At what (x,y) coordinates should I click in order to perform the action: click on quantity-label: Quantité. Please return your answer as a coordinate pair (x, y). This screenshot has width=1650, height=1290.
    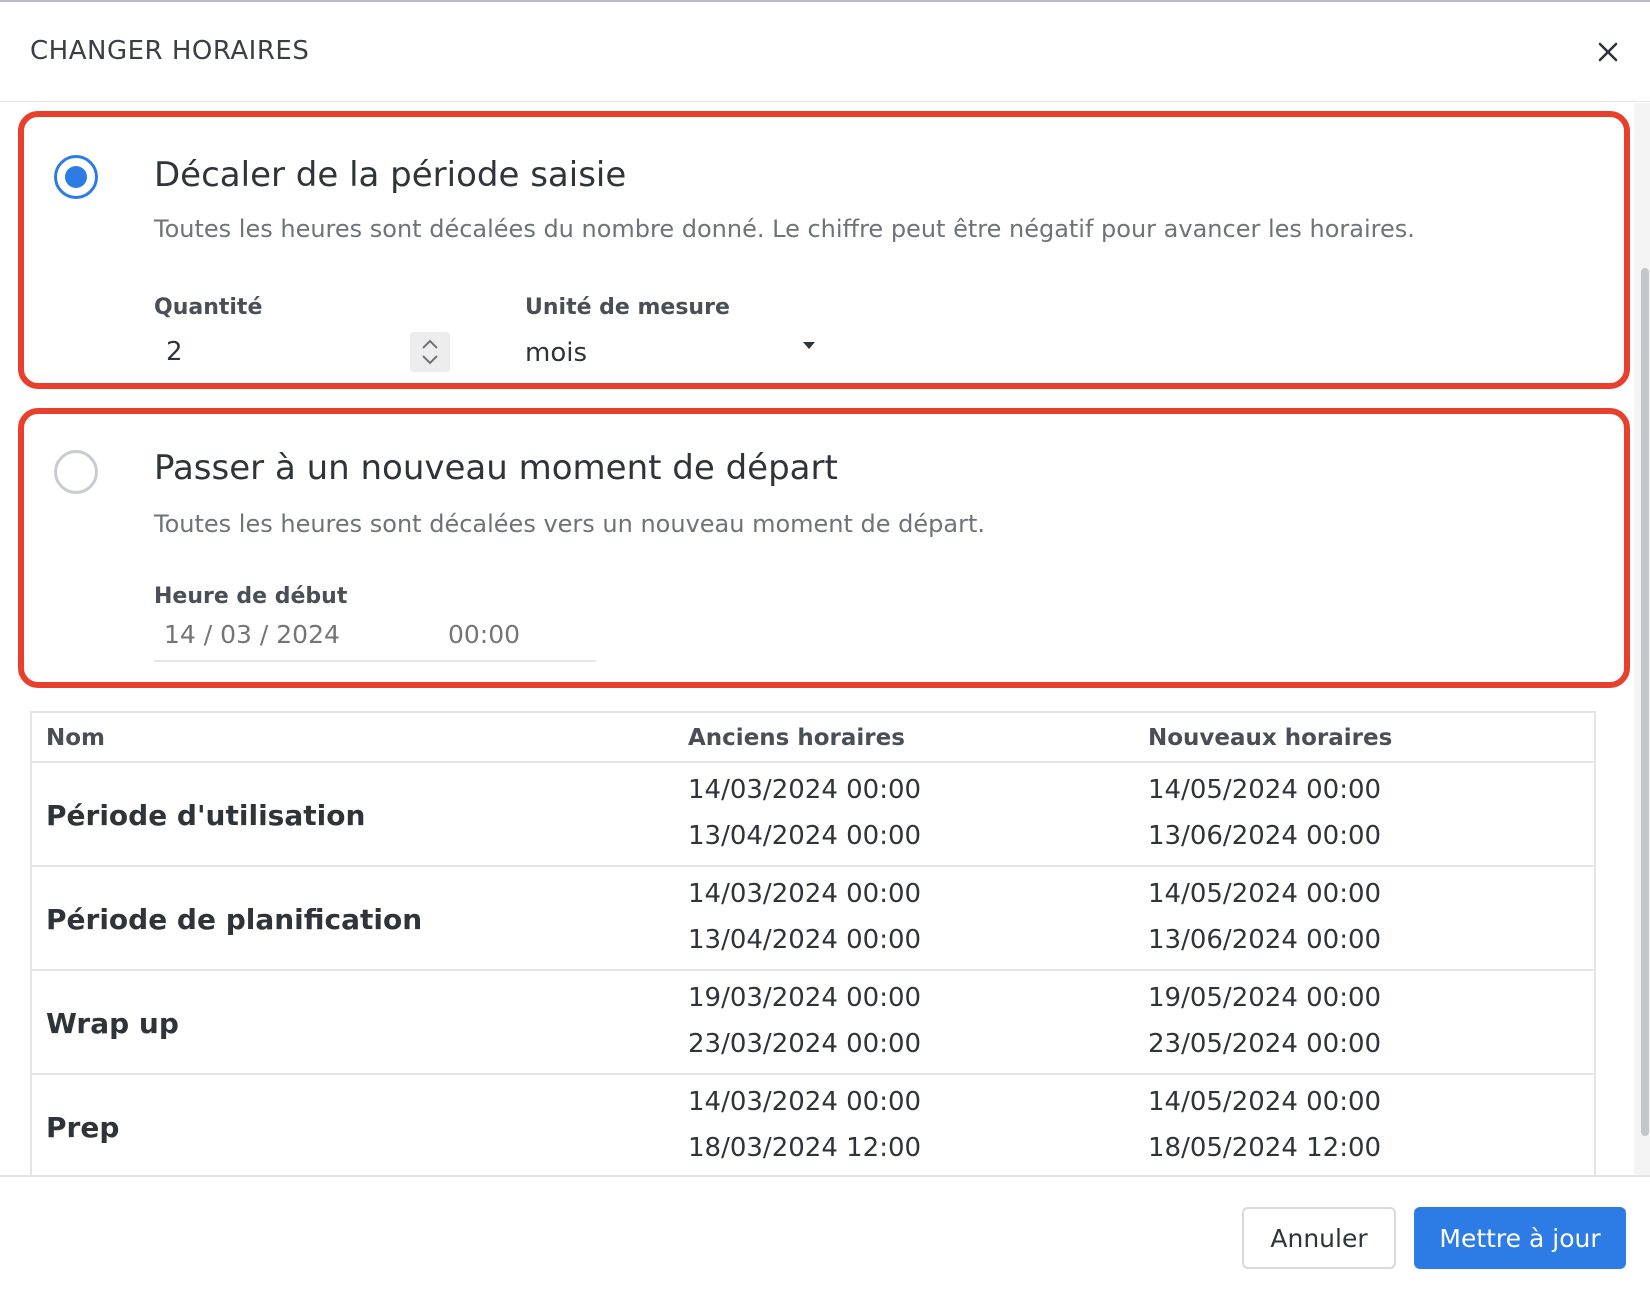
    Looking at the image, I should click on (208, 307).